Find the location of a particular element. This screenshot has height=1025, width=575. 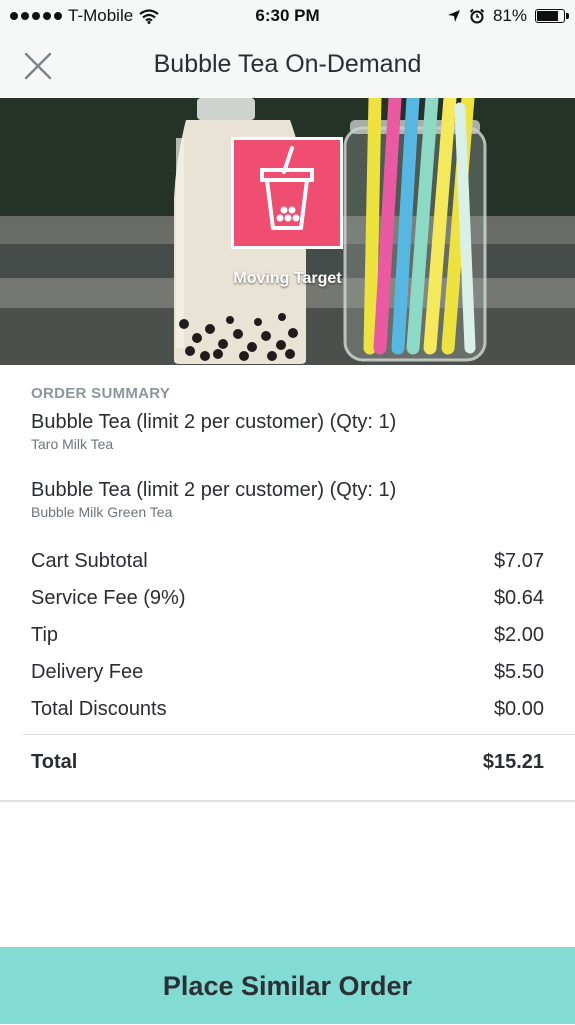

order-item-variant: Taro Milk Tea is located at coordinates (72, 444).